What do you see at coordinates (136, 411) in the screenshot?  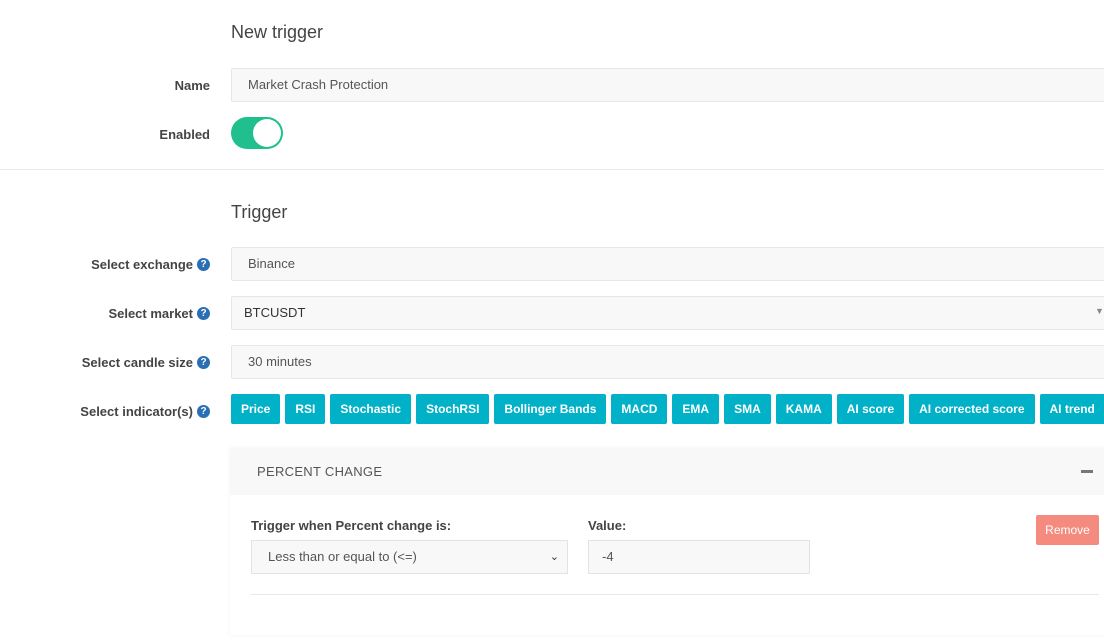 I see `indicator-label-text: Select indicator(s)` at bounding box center [136, 411].